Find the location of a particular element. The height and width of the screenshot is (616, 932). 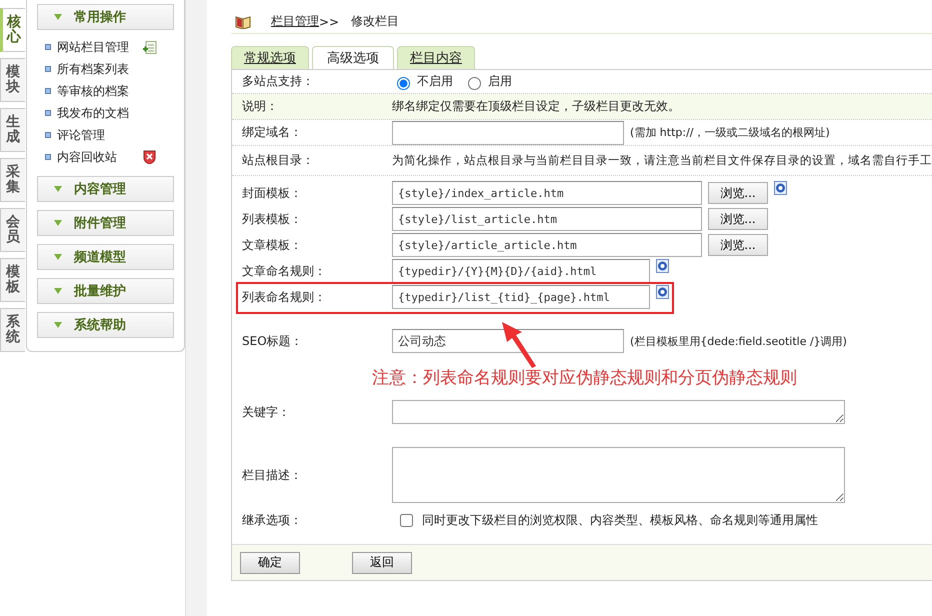

tab: 栏目内容 is located at coordinates (436, 57).